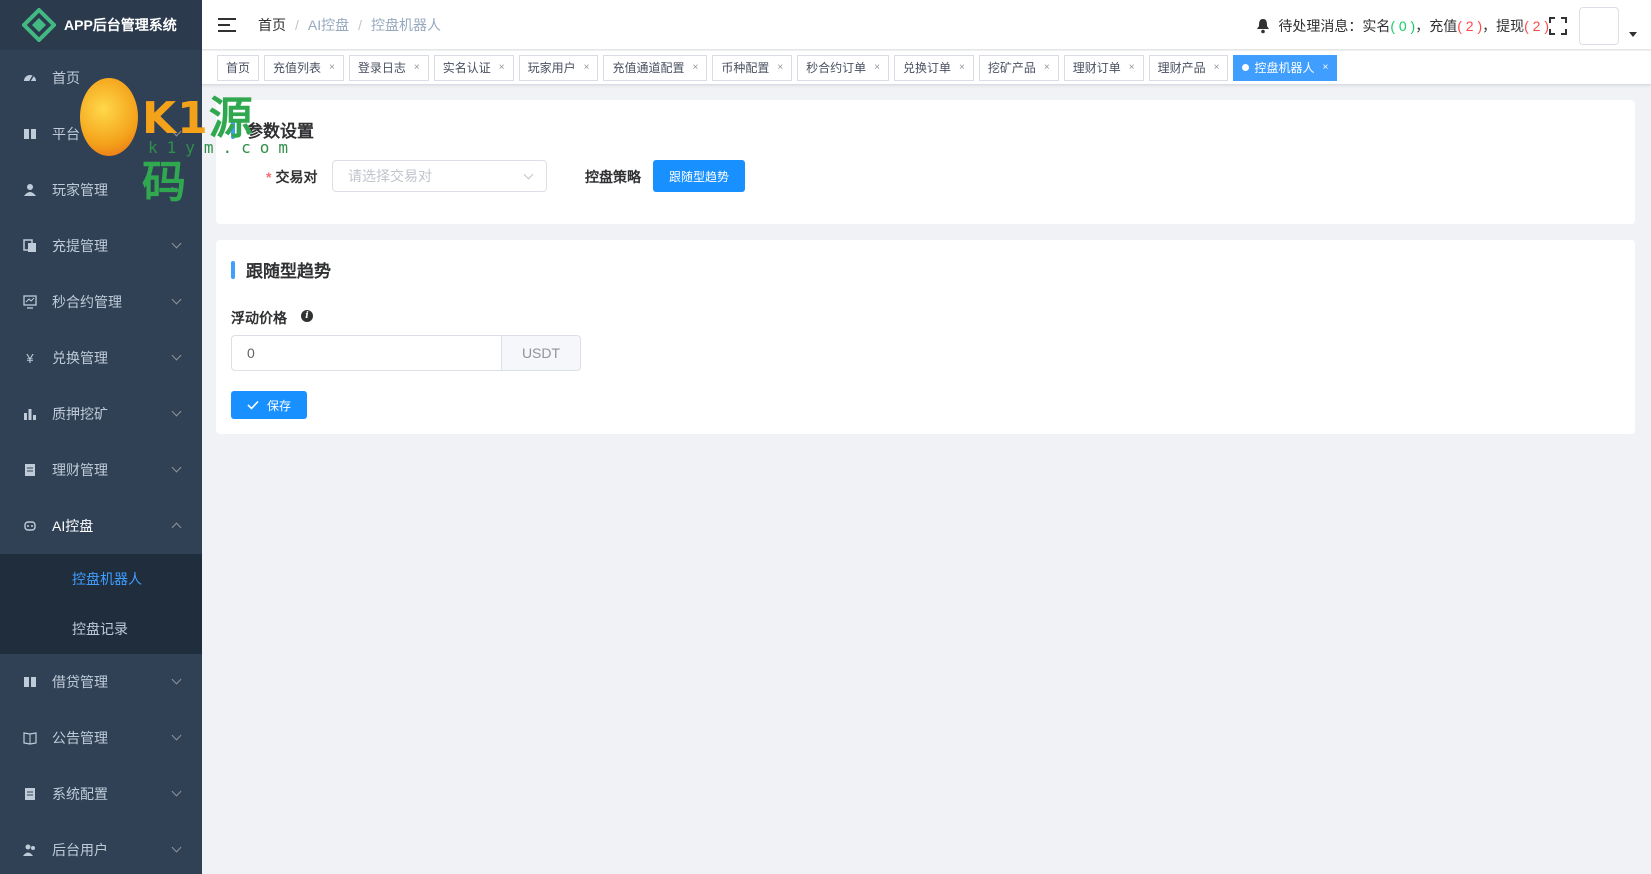 The height and width of the screenshot is (874, 1651). I want to click on active-dot-icon, so click(1246, 67).